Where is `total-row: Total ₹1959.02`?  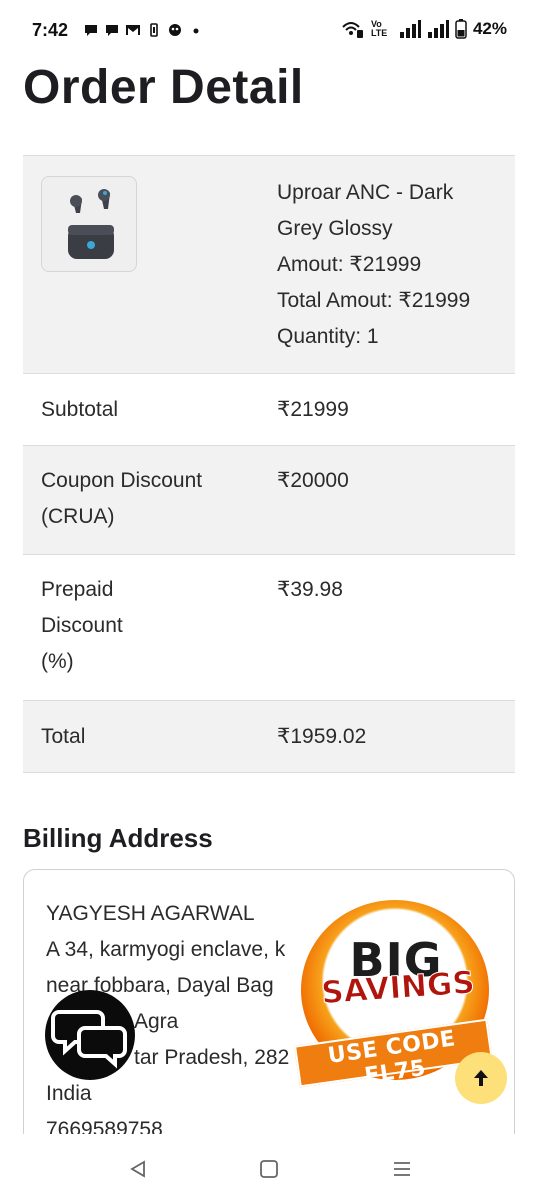 total-row: Total ₹1959.02 is located at coordinates (269, 737).